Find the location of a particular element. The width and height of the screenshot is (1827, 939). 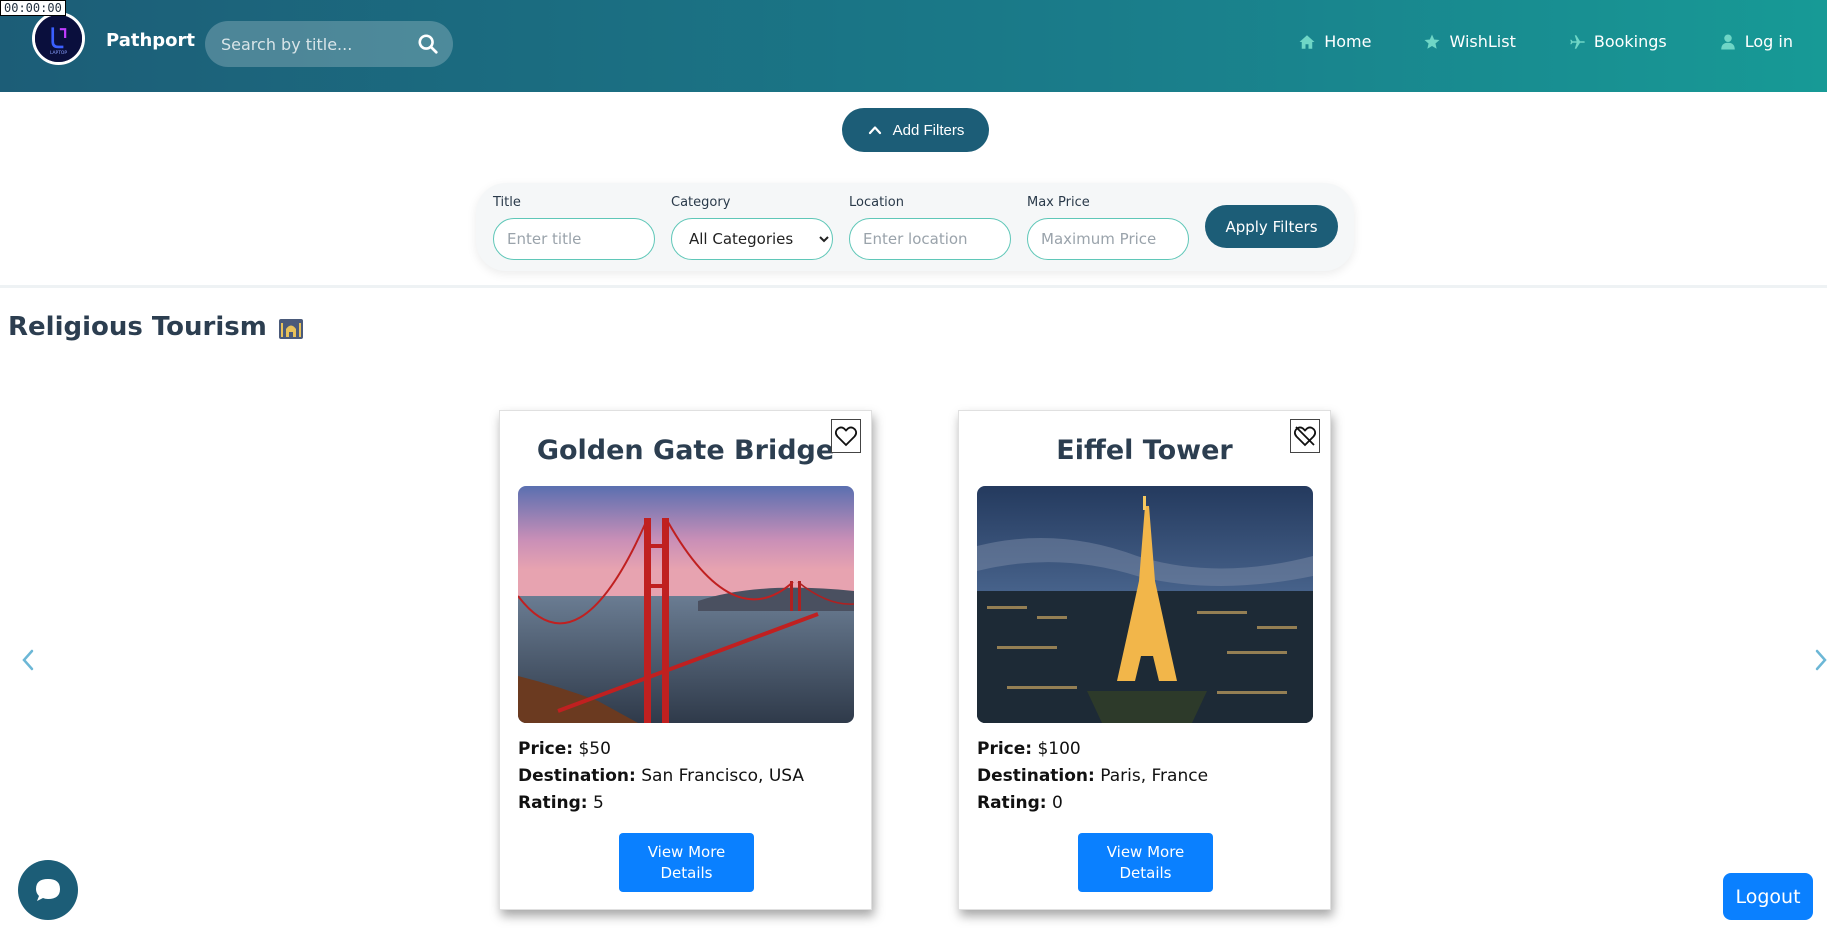

filter-location-label: Location is located at coordinates (876, 202).